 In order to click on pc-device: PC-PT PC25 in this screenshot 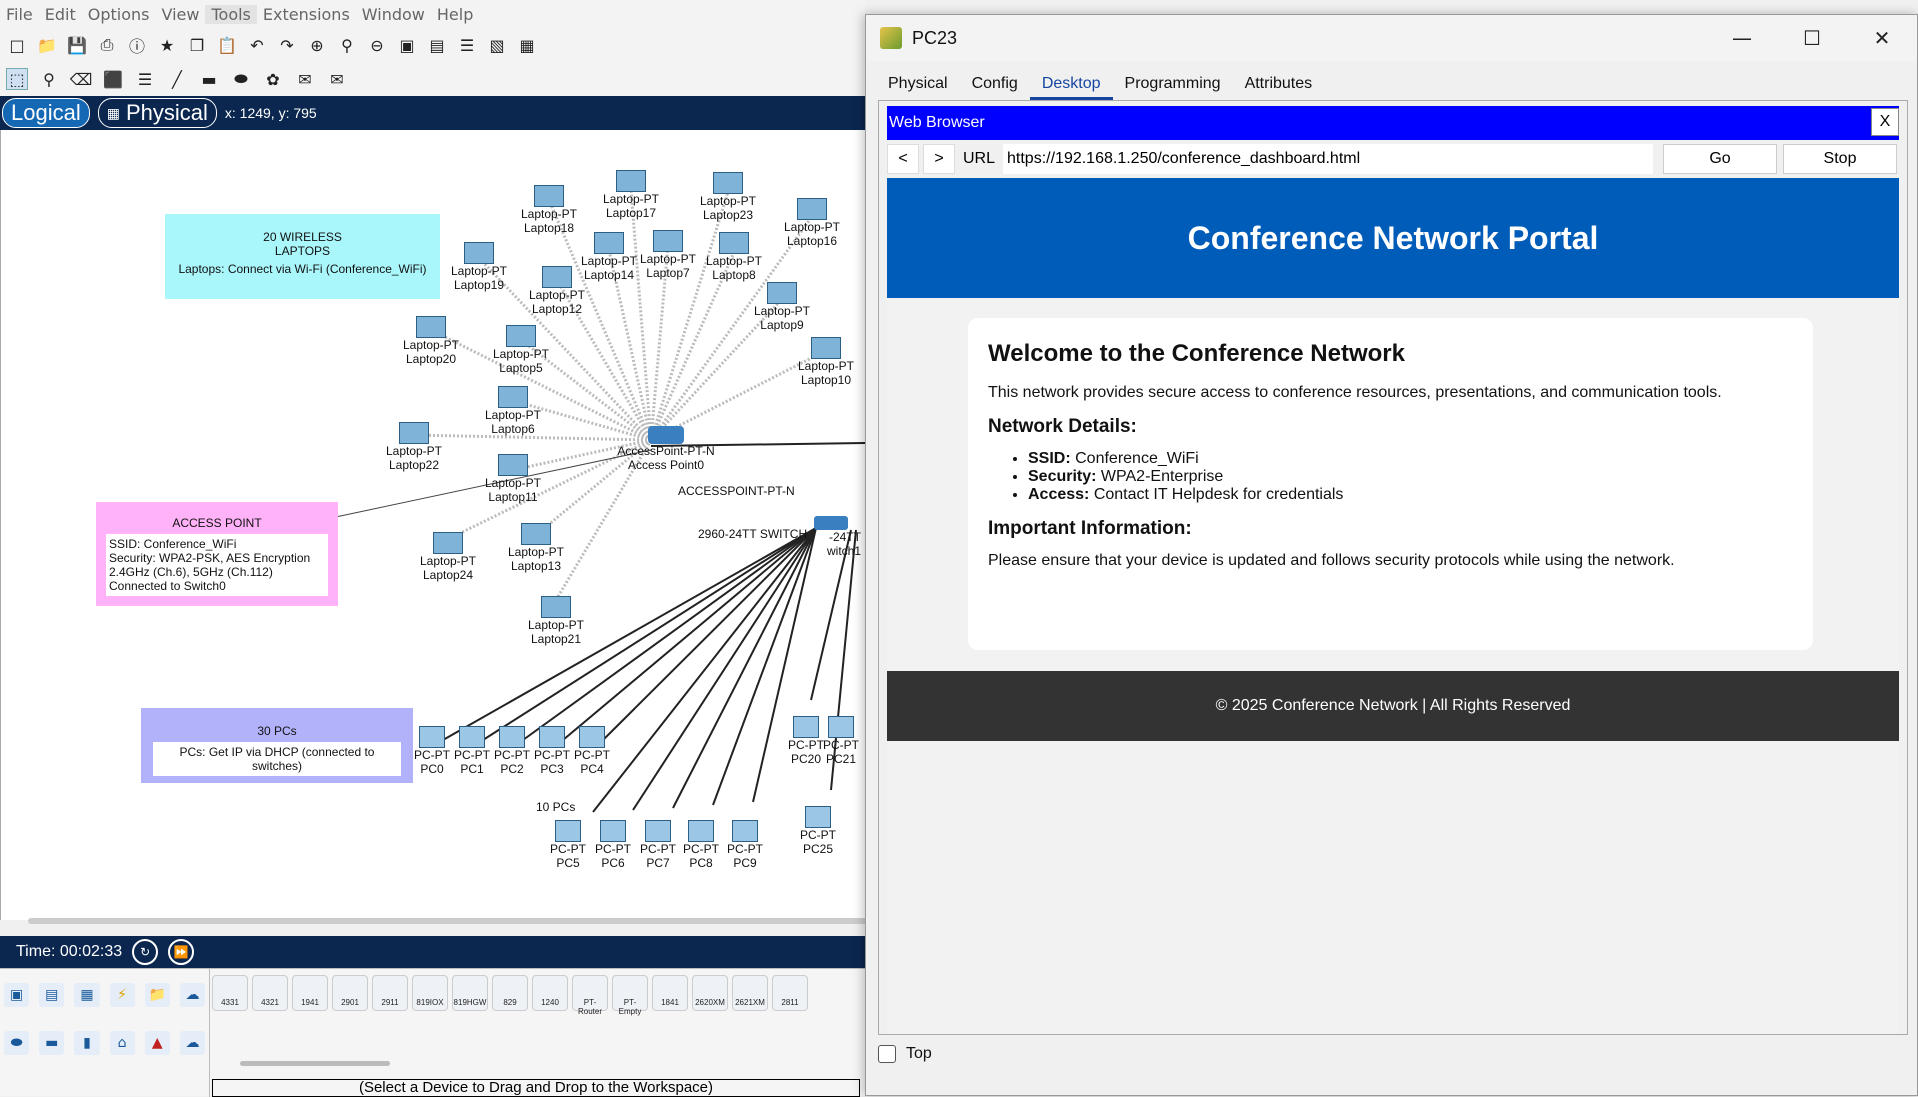, I will do `click(818, 831)`.